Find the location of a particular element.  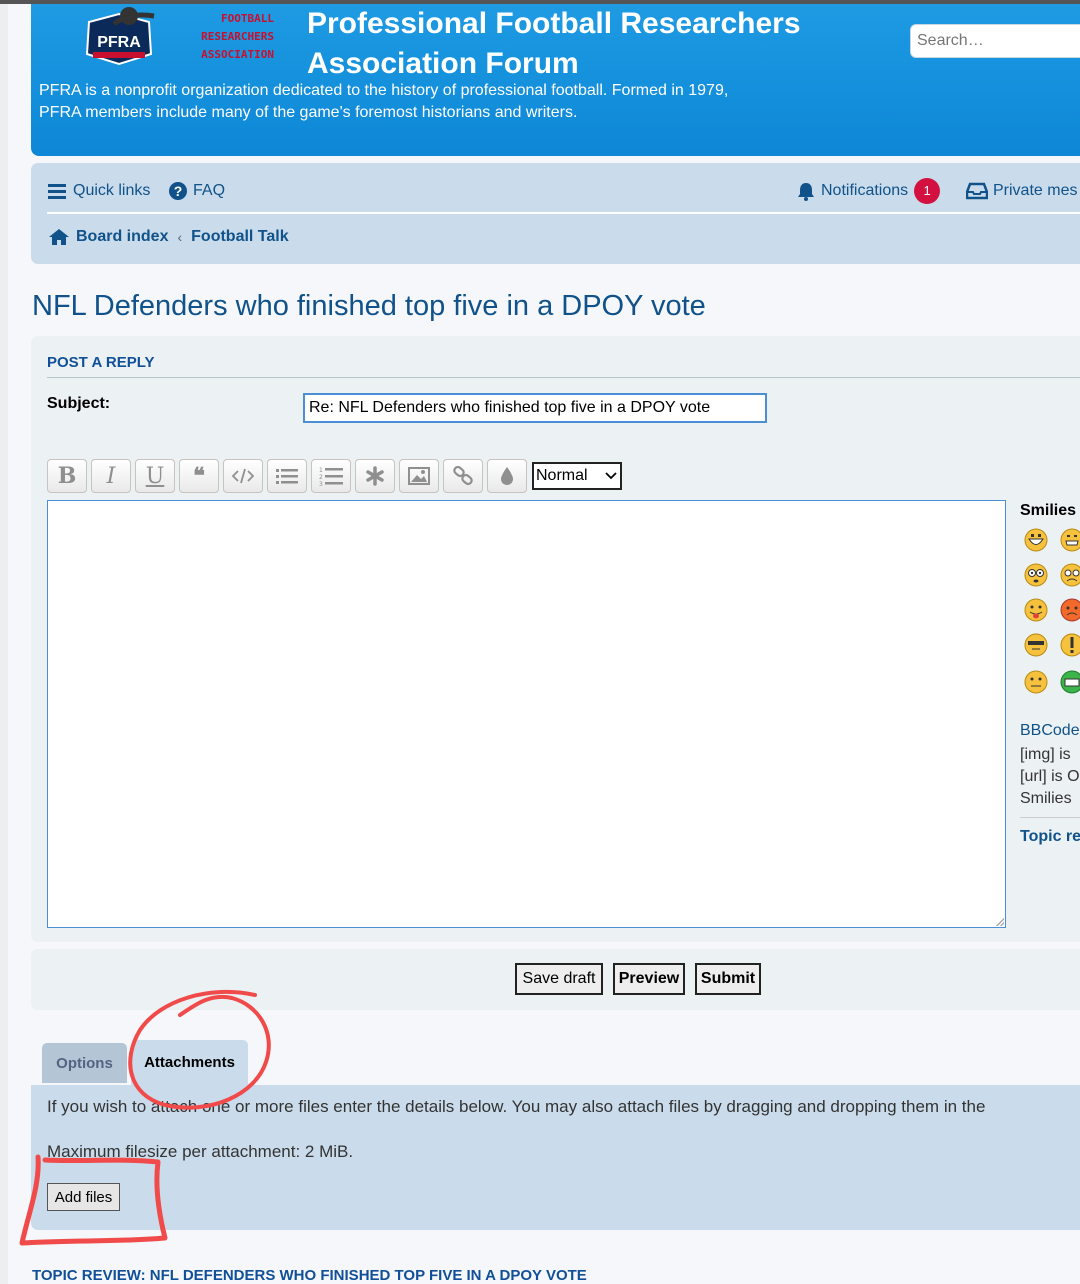

bbcode-toolbar: B I U ❝ 123 Normal is located at coordinates (334, 476).